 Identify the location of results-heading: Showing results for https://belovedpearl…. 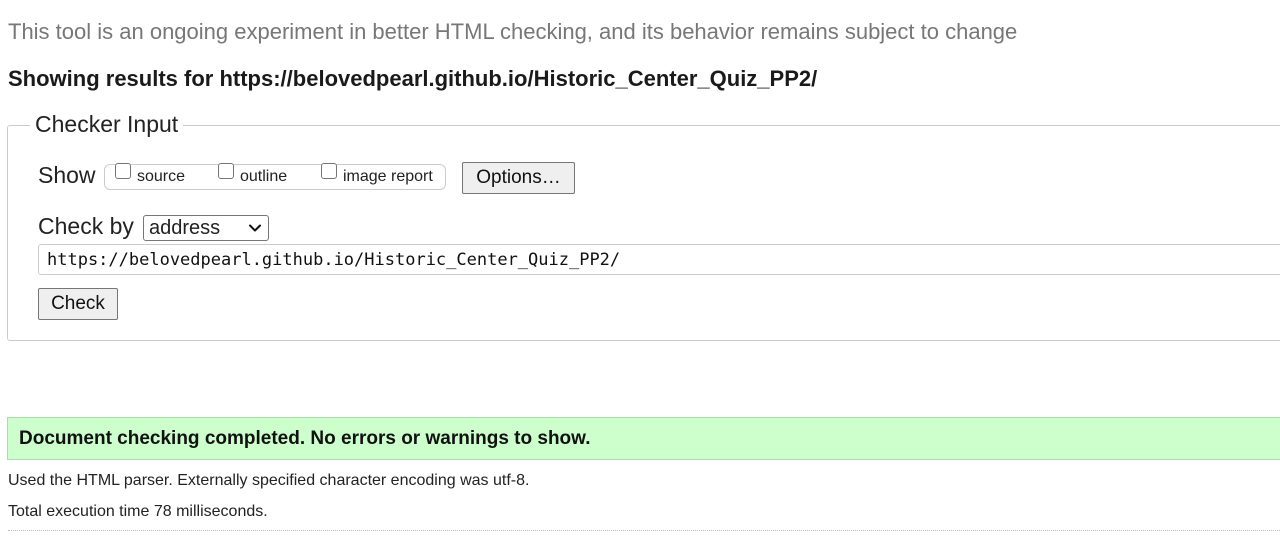
(412, 79).